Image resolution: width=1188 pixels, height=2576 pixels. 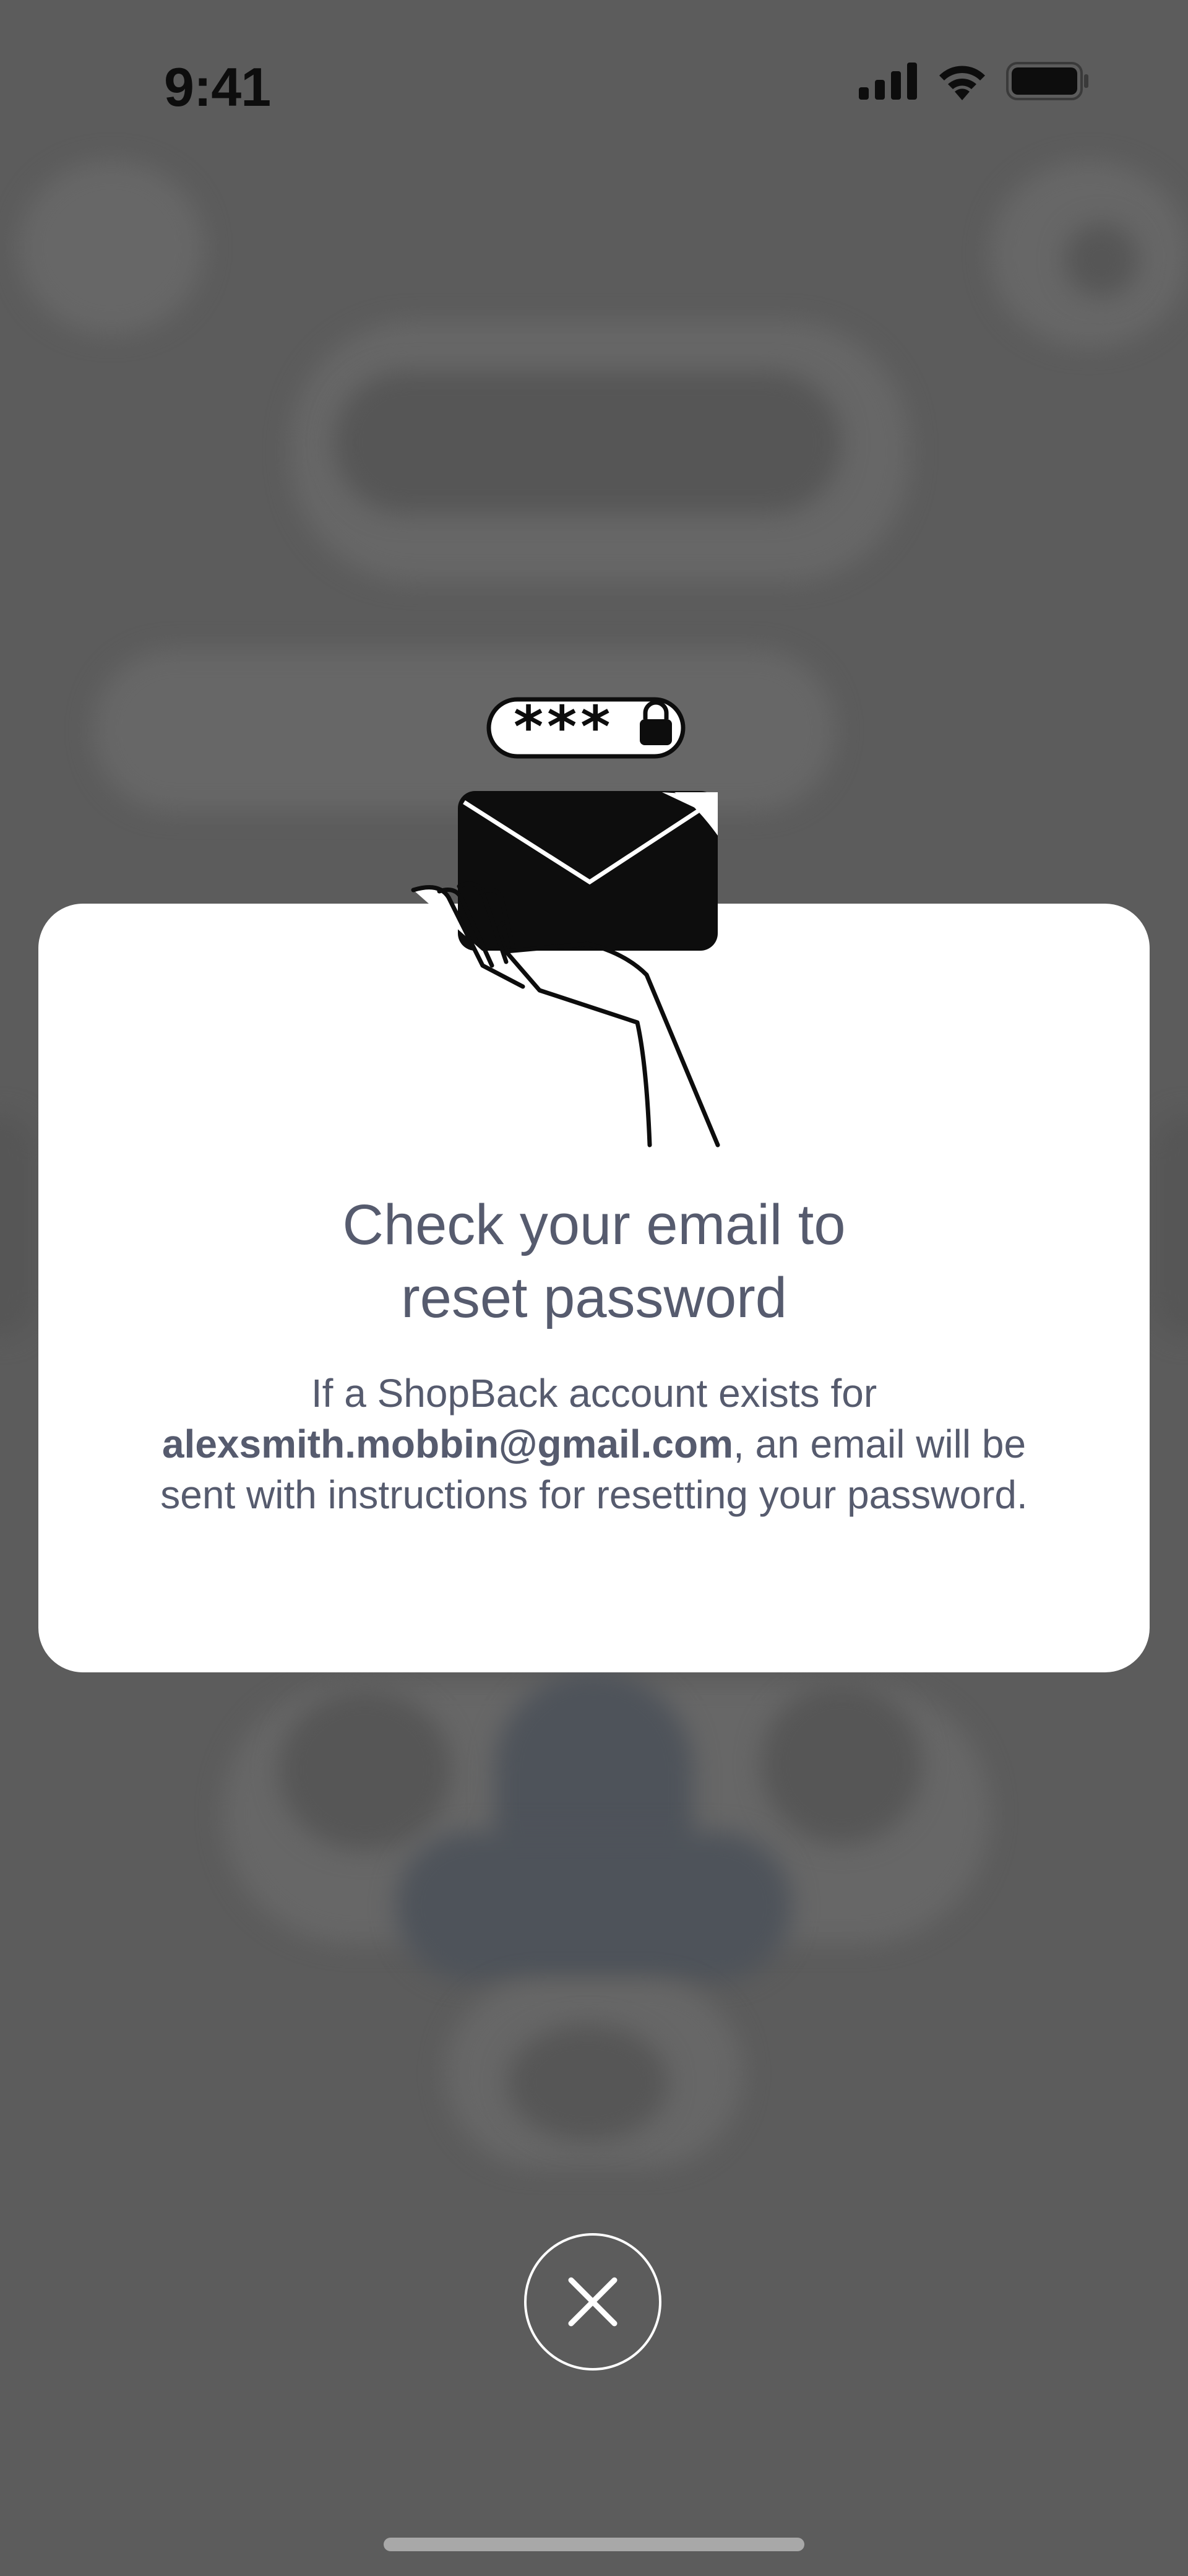 I want to click on password-badge-icon: ***, so click(x=586, y=727).